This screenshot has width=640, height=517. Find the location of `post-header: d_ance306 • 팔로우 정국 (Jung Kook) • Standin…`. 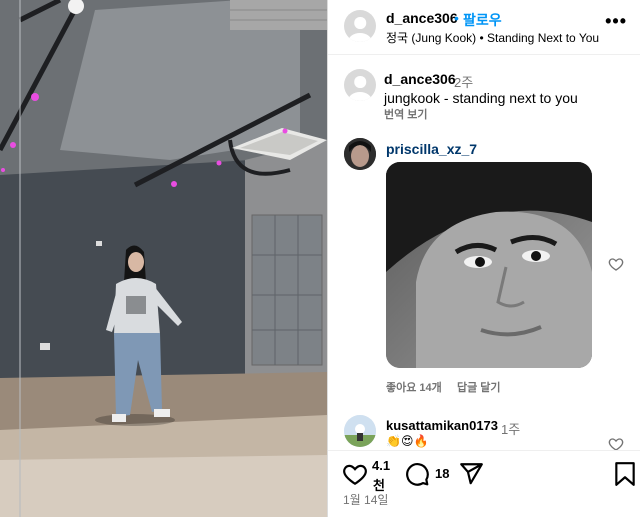

post-header: d_ance306 • 팔로우 정국 (Jung Kook) • Standin… is located at coordinates (484, 27).